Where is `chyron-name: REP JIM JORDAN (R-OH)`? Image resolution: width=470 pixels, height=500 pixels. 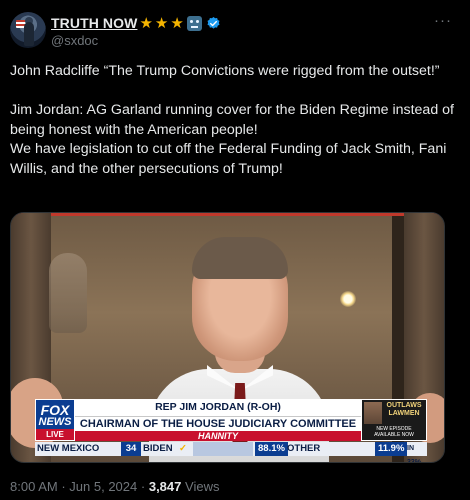 chyron-name: REP JIM JORDAN (R-OH) is located at coordinates (218, 407).